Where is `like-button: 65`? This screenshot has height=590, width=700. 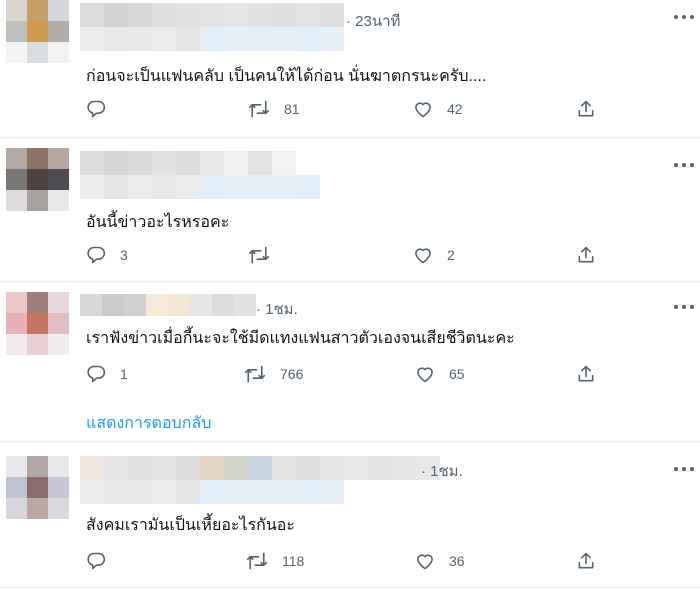
like-button: 65 is located at coordinates (440, 374).